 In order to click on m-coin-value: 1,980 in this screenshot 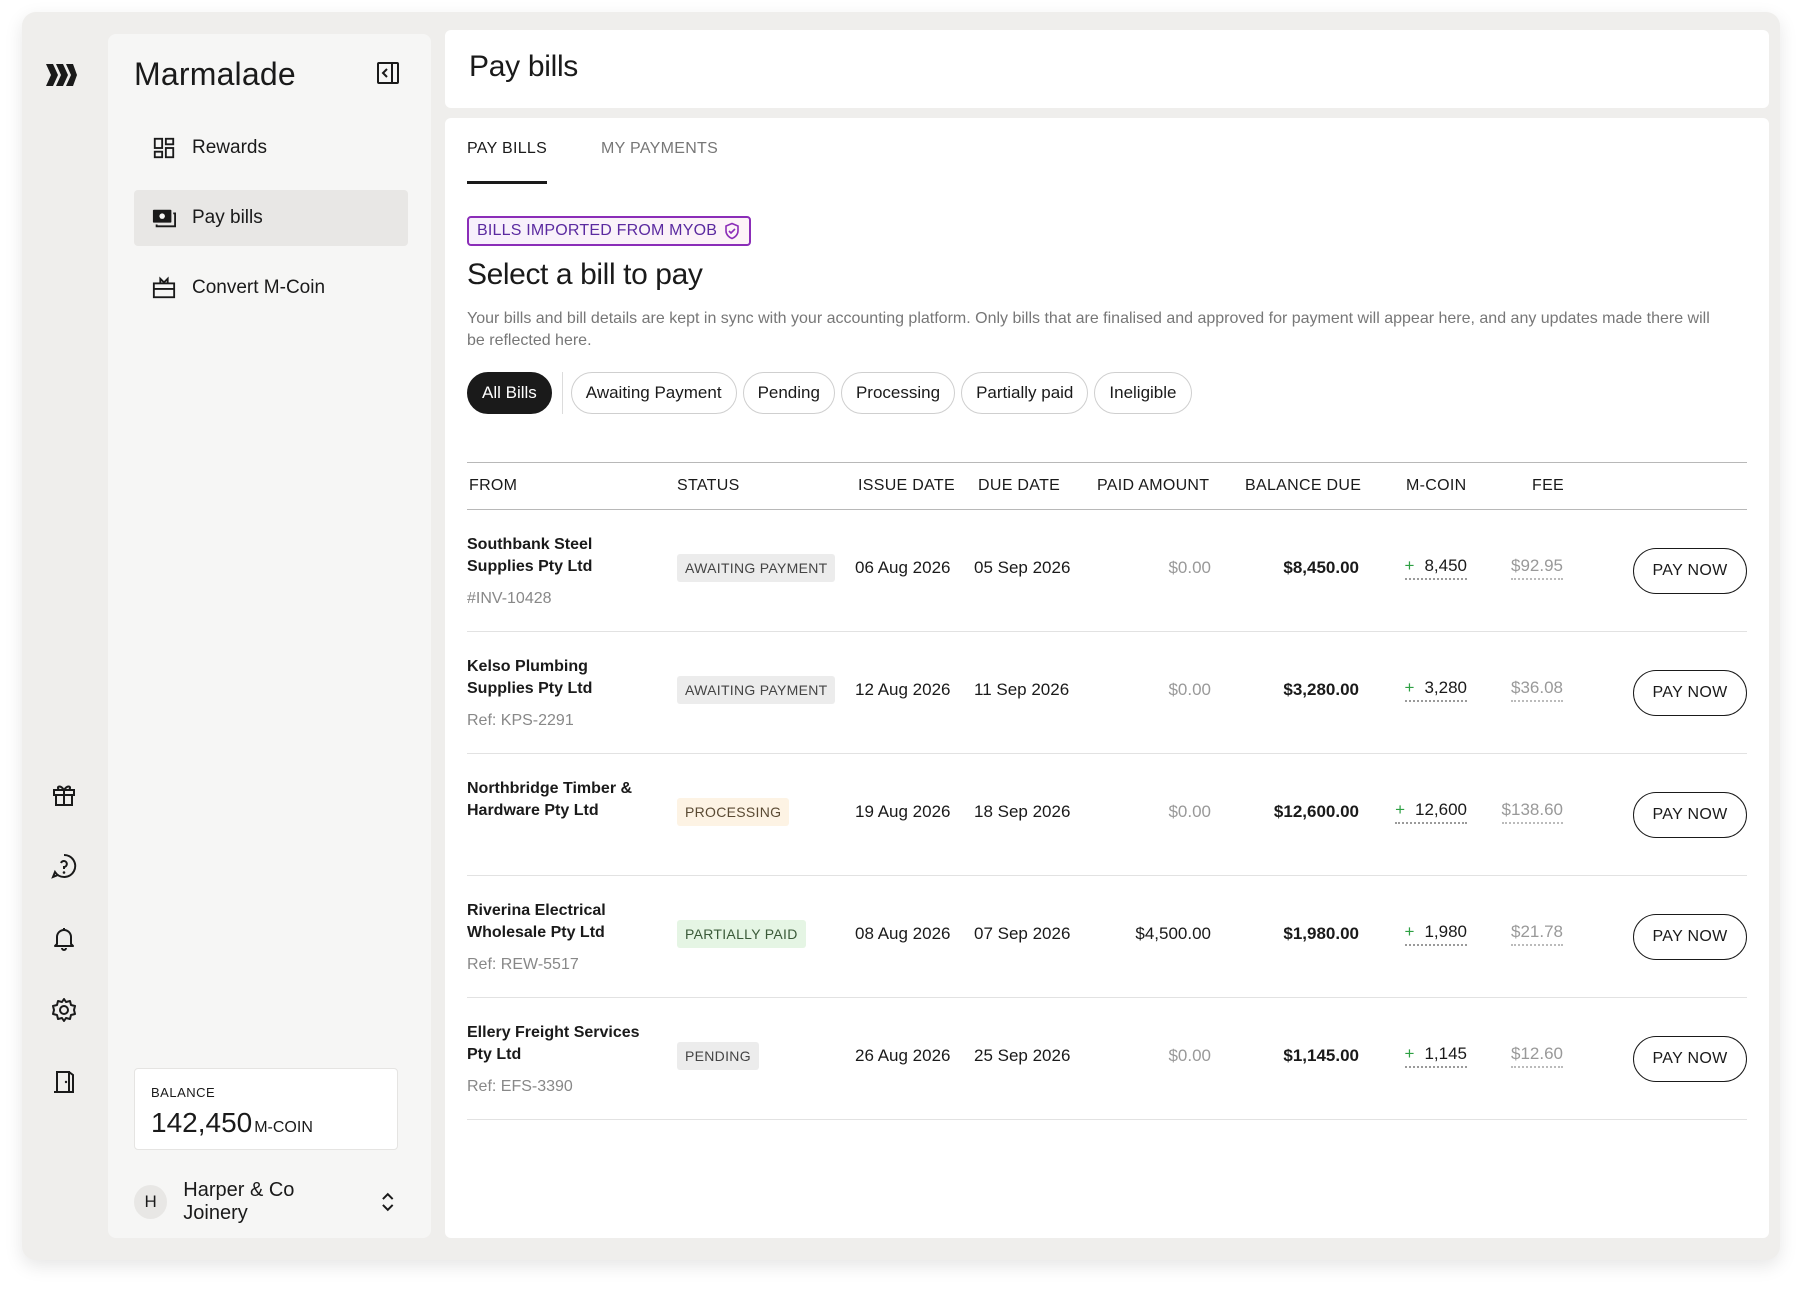, I will do `click(1445, 931)`.